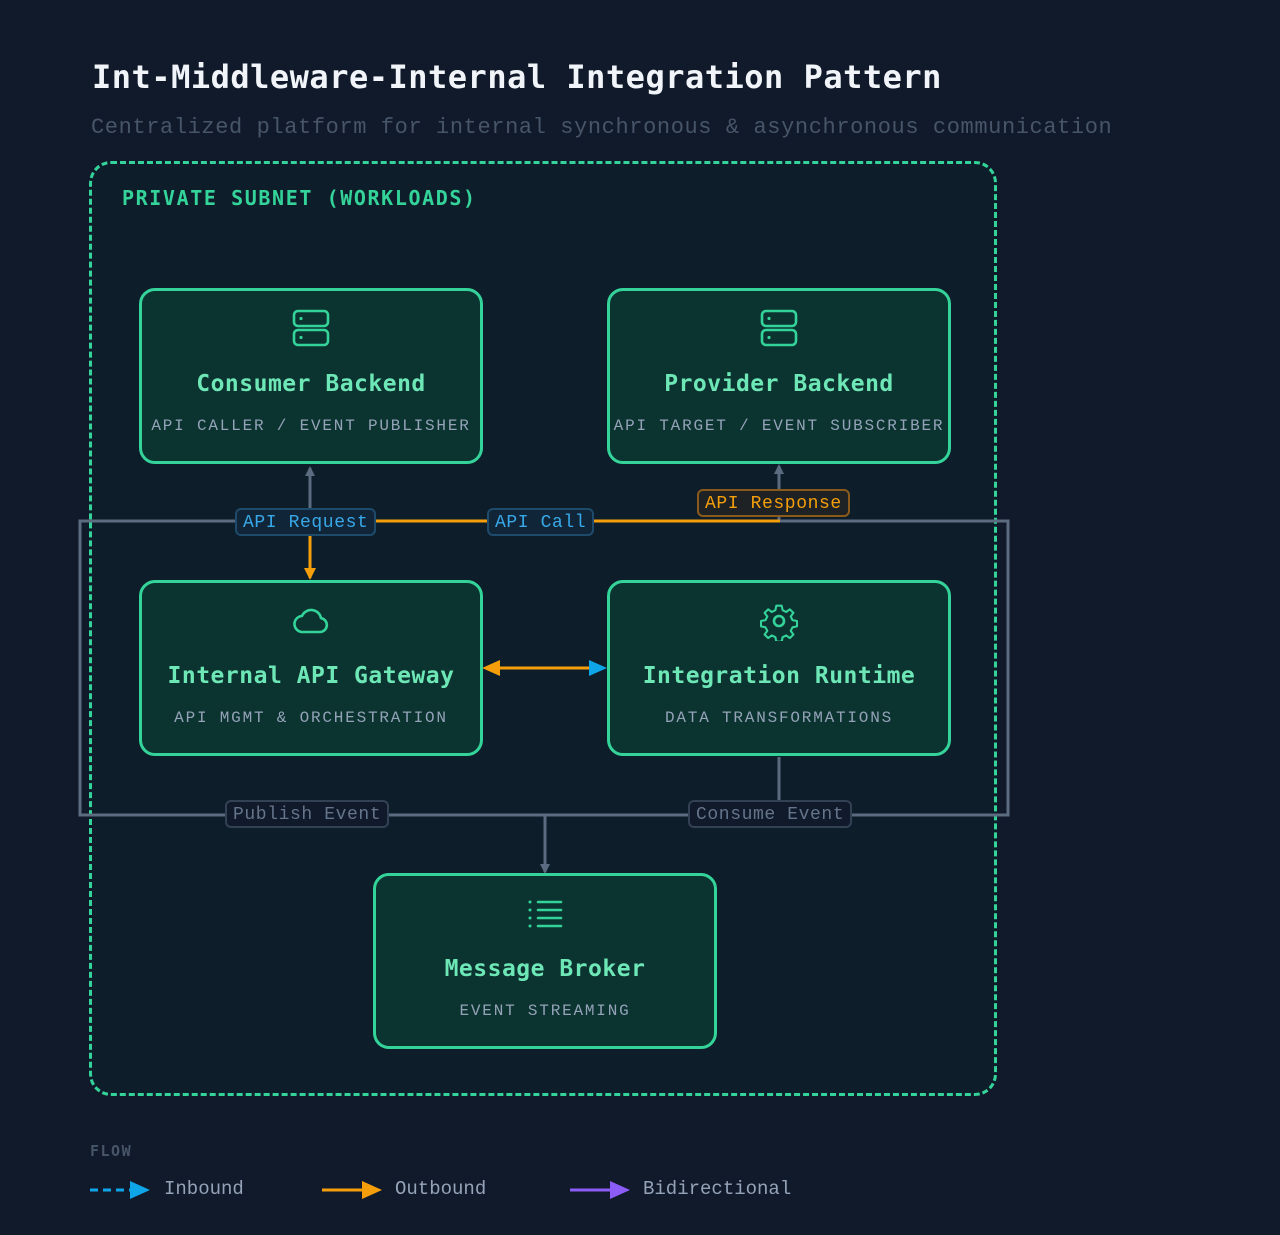 This screenshot has height=1235, width=1280. What do you see at coordinates (717, 1189) in the screenshot?
I see `legend-label: Bidirectional` at bounding box center [717, 1189].